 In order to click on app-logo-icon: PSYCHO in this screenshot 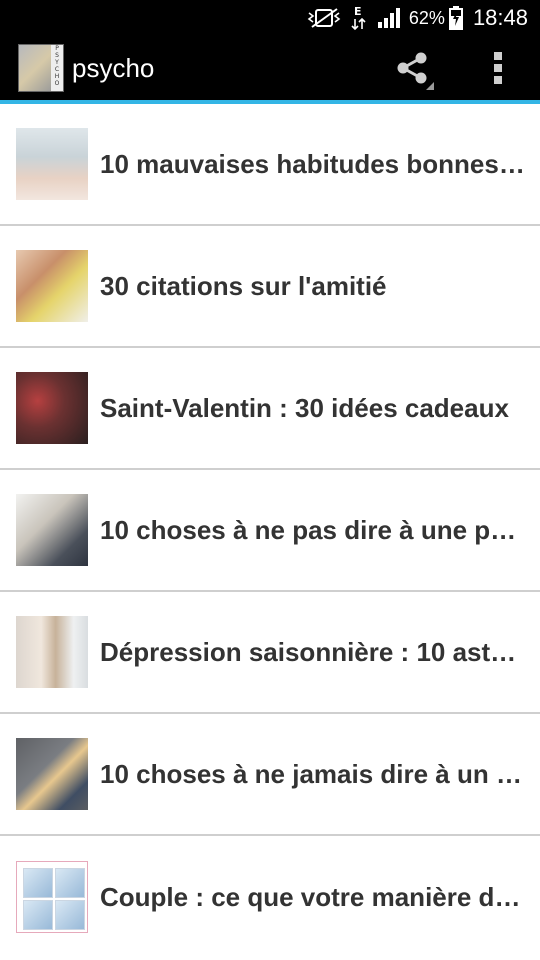, I will do `click(41, 68)`.